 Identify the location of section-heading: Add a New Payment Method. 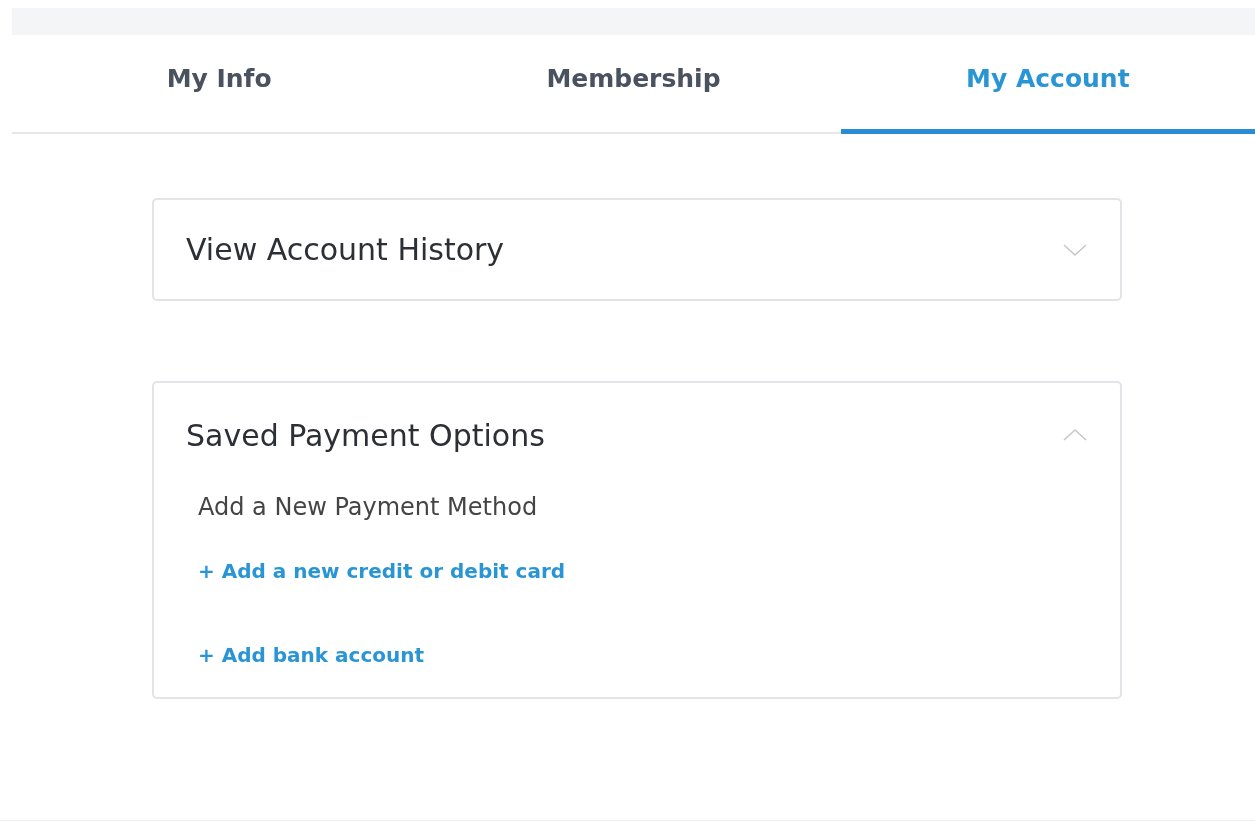
(368, 507).